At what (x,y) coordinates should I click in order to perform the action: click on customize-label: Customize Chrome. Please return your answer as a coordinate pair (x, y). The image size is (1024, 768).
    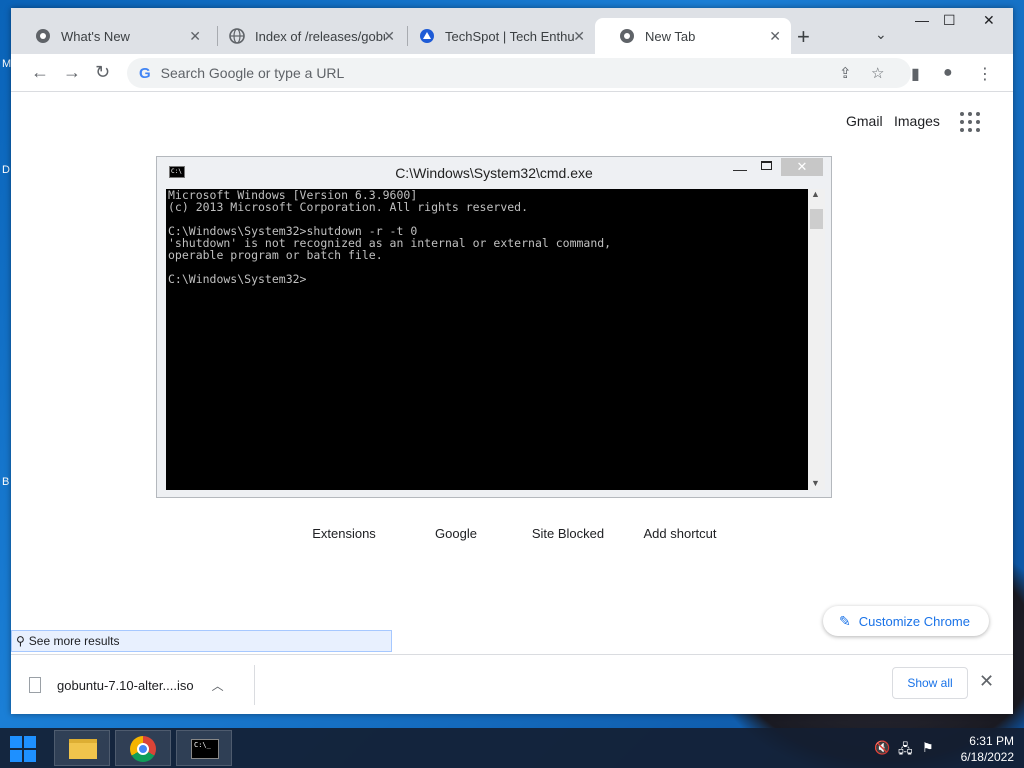
    Looking at the image, I should click on (914, 621).